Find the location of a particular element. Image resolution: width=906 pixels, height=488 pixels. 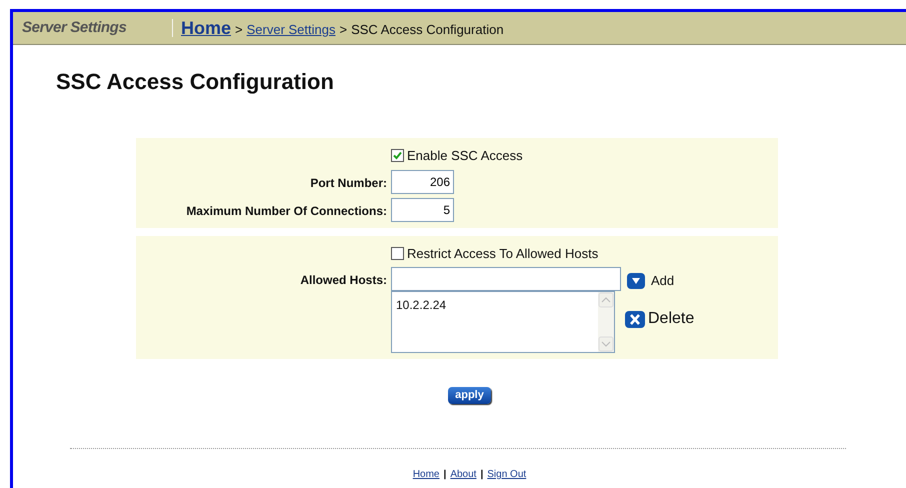

delete-link: Delete is located at coordinates (671, 319).